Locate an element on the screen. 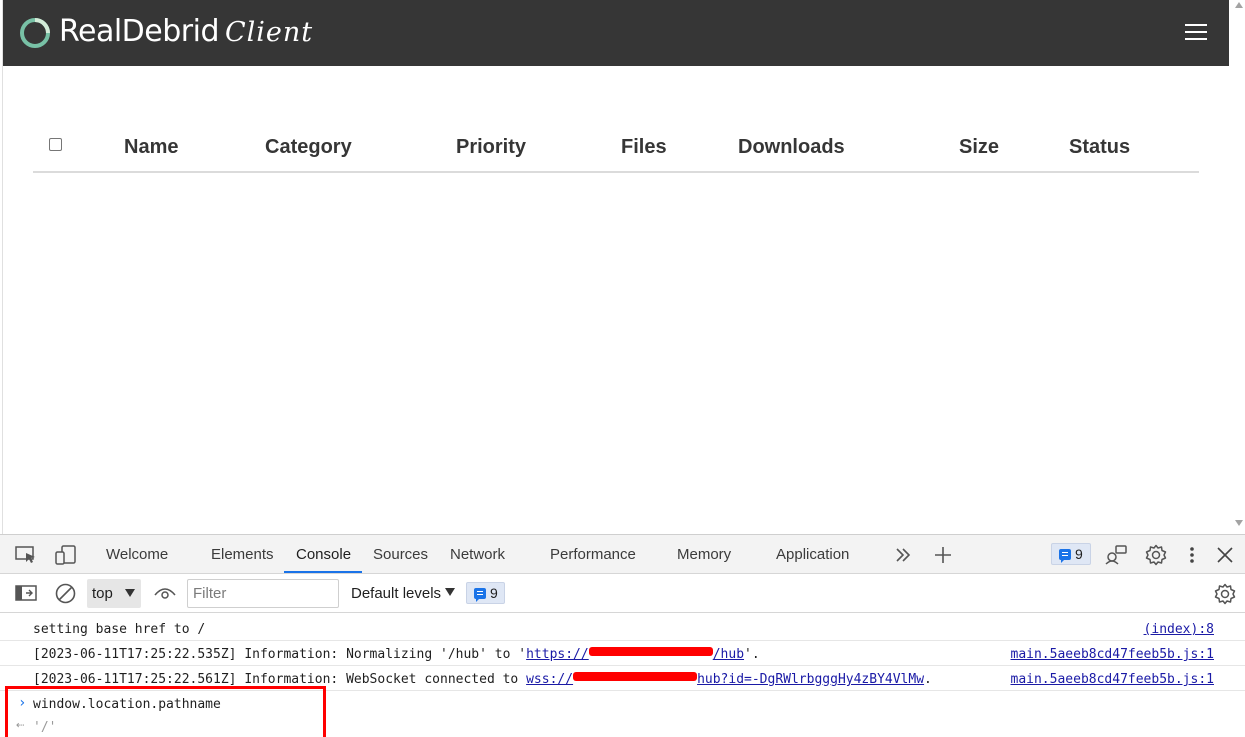 The image size is (1245, 737). inspect-element-icon is located at coordinates (26, 555).